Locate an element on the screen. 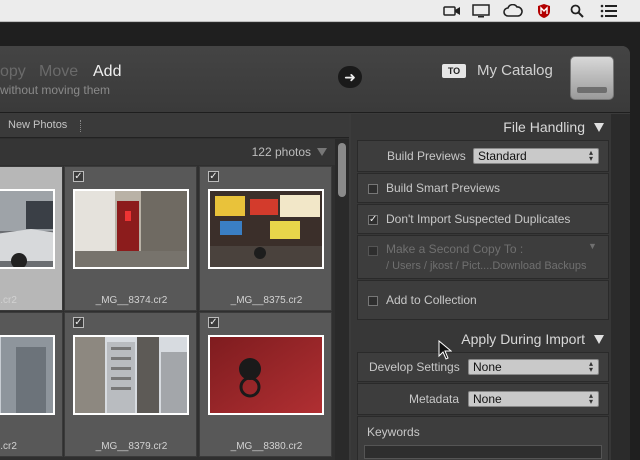  develop-settings-row: Develop Settings None ▴ ▾ is located at coordinates (483, 367).